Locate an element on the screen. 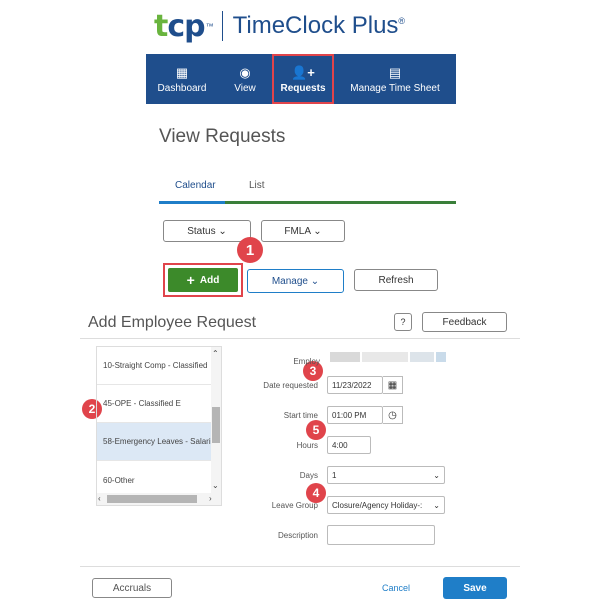 The width and height of the screenshot is (600, 600). fmla-filter: FMLA ⌄ is located at coordinates (303, 231).